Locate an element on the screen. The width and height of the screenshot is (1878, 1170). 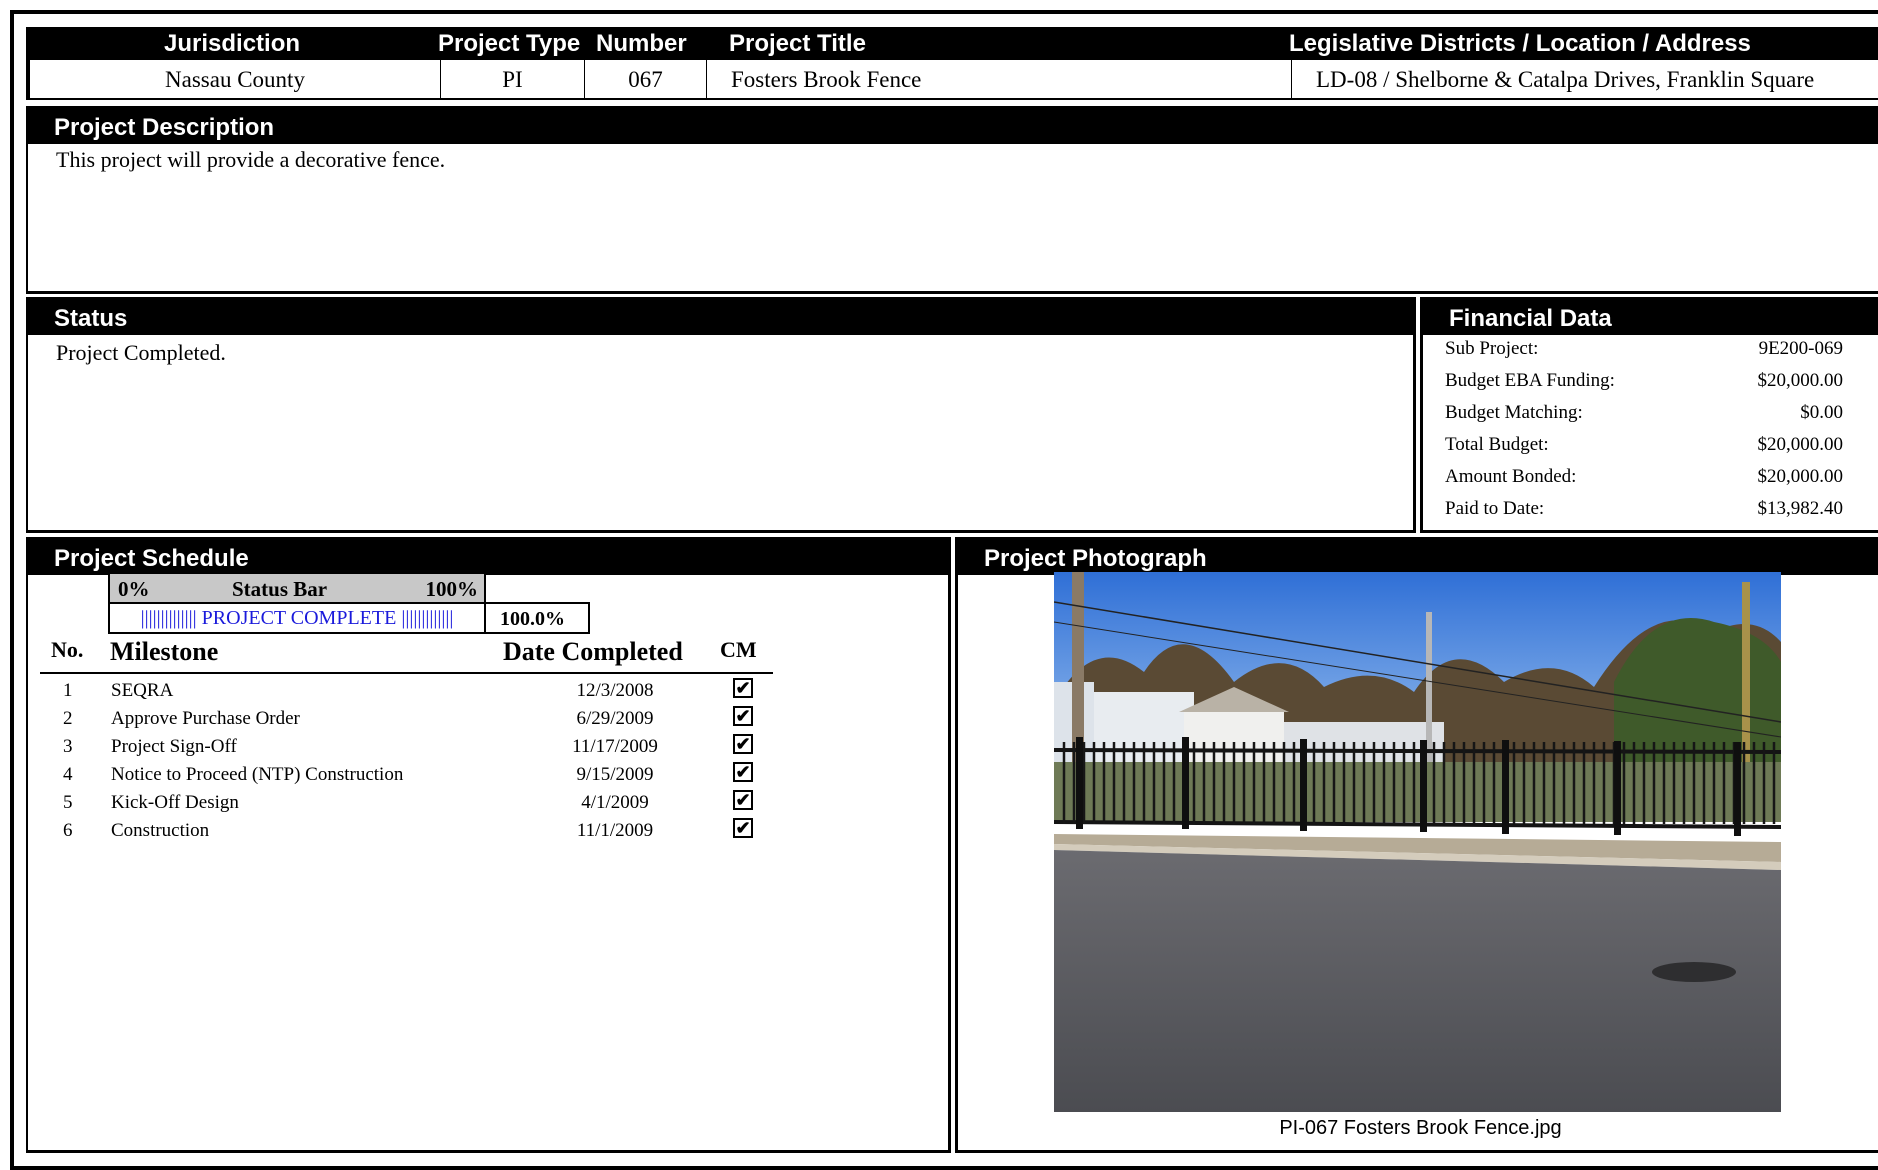
col-jurisdiction: Jurisdiction is located at coordinates (232, 43).